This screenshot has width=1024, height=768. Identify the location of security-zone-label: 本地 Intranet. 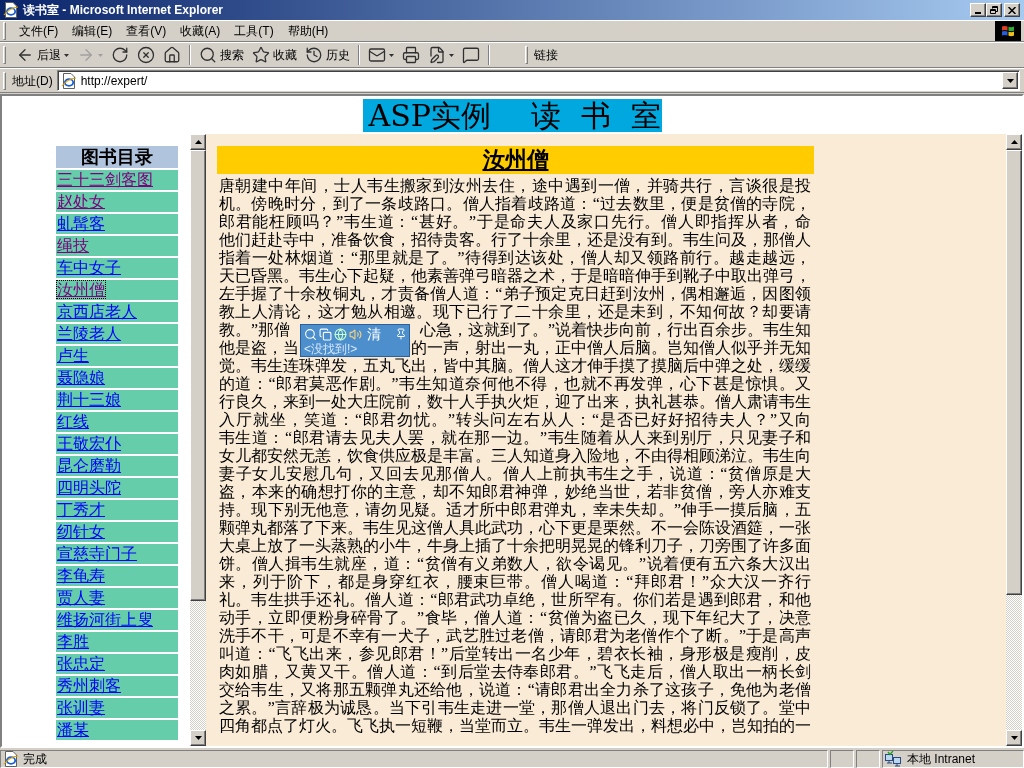
(941, 759).